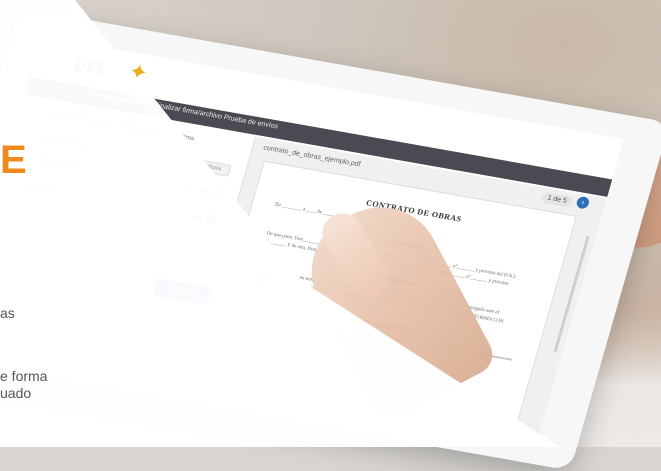 The height and width of the screenshot is (471, 661). What do you see at coordinates (65, 142) in the screenshot?
I see `list-header-title: Prueba de envíos` at bounding box center [65, 142].